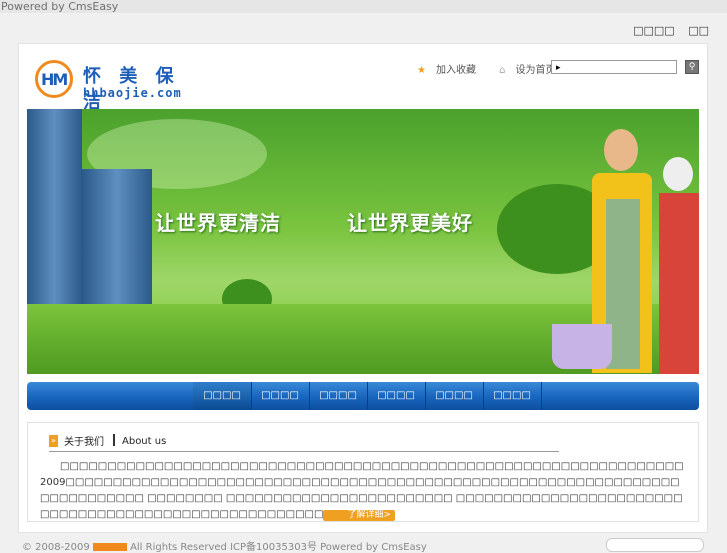 The width and height of the screenshot is (727, 553). I want to click on search-icon: ⚲, so click(692, 67).